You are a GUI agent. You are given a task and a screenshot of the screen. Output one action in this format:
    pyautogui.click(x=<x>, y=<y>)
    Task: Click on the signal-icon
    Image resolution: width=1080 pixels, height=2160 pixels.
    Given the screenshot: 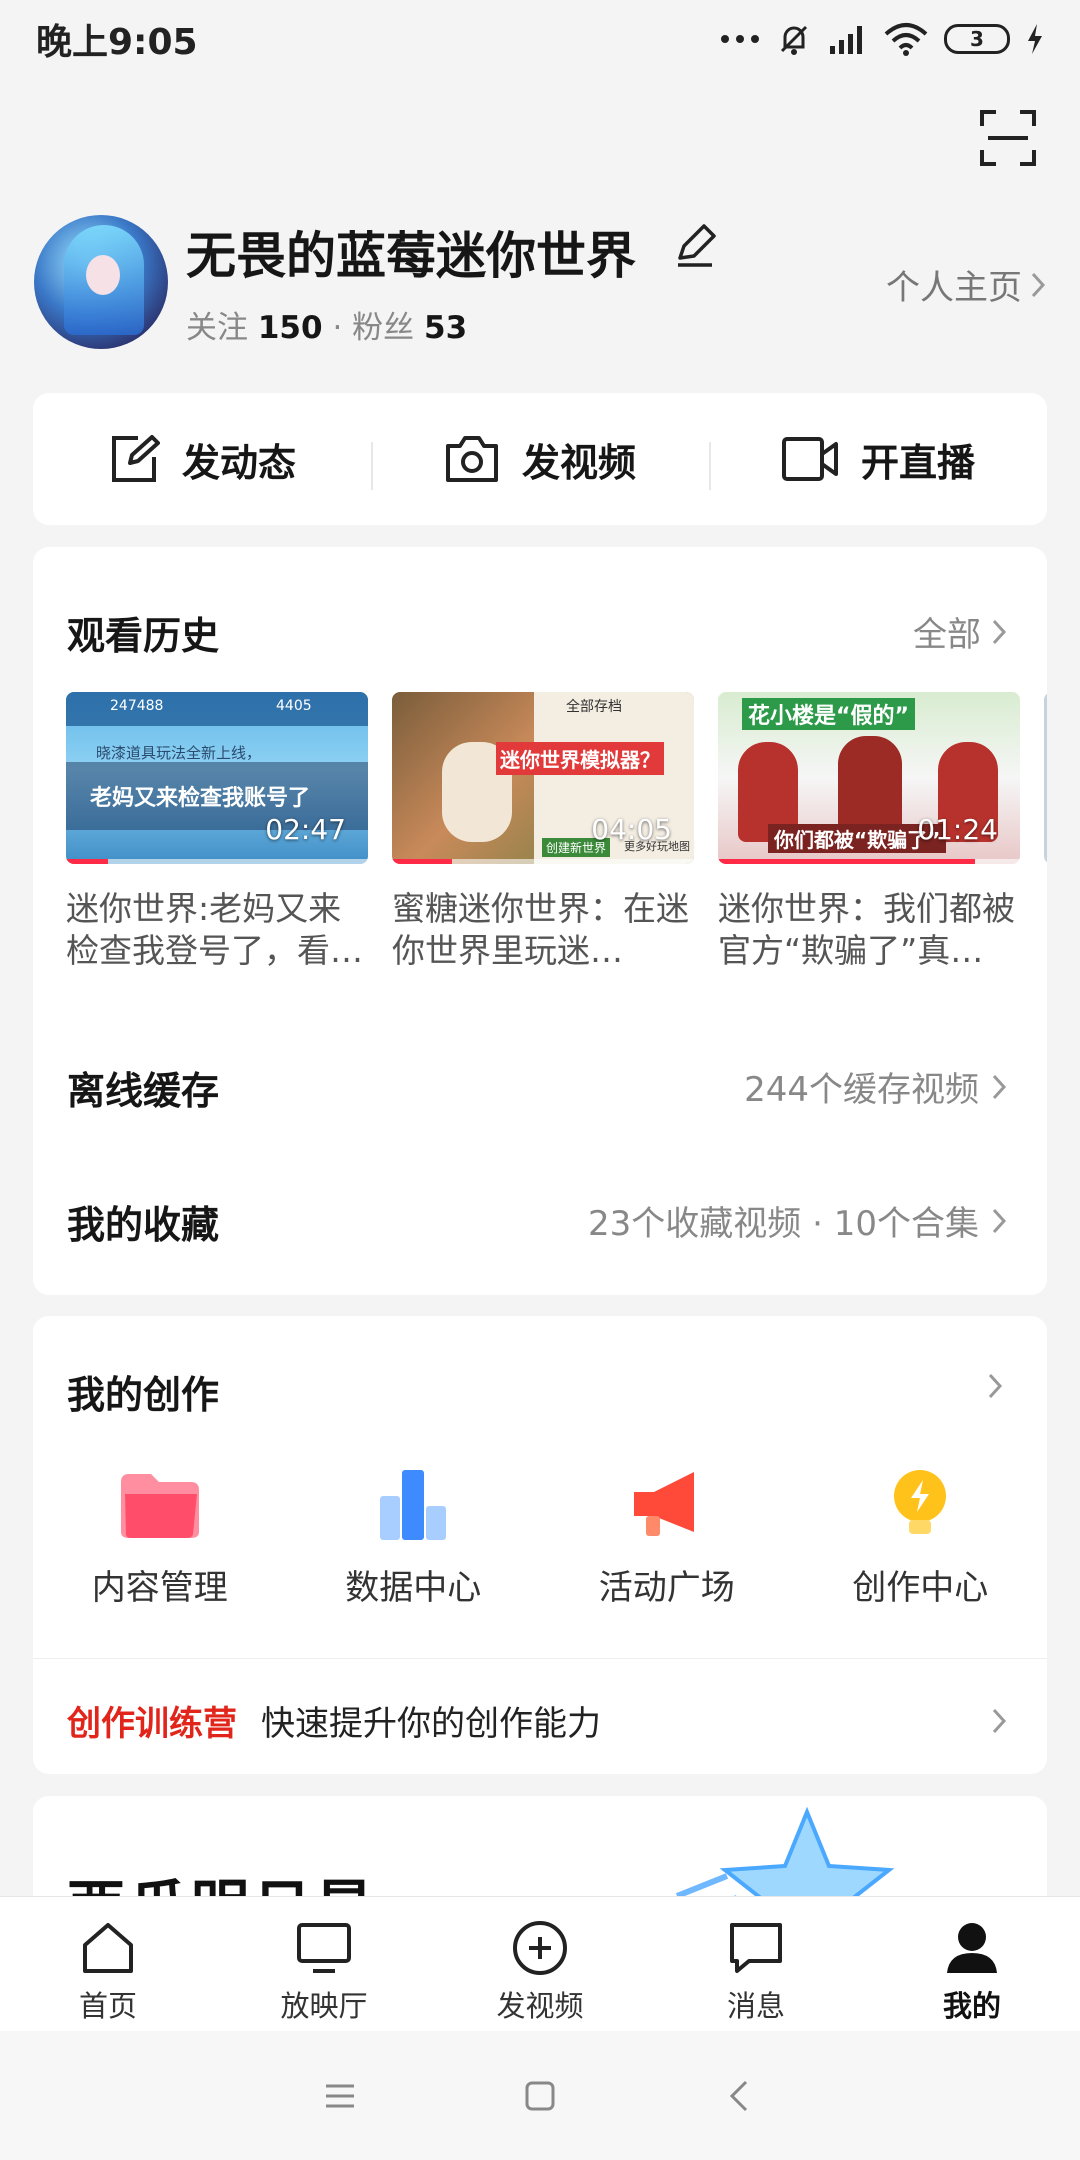 What is the action you would take?
    pyautogui.click(x=846, y=40)
    